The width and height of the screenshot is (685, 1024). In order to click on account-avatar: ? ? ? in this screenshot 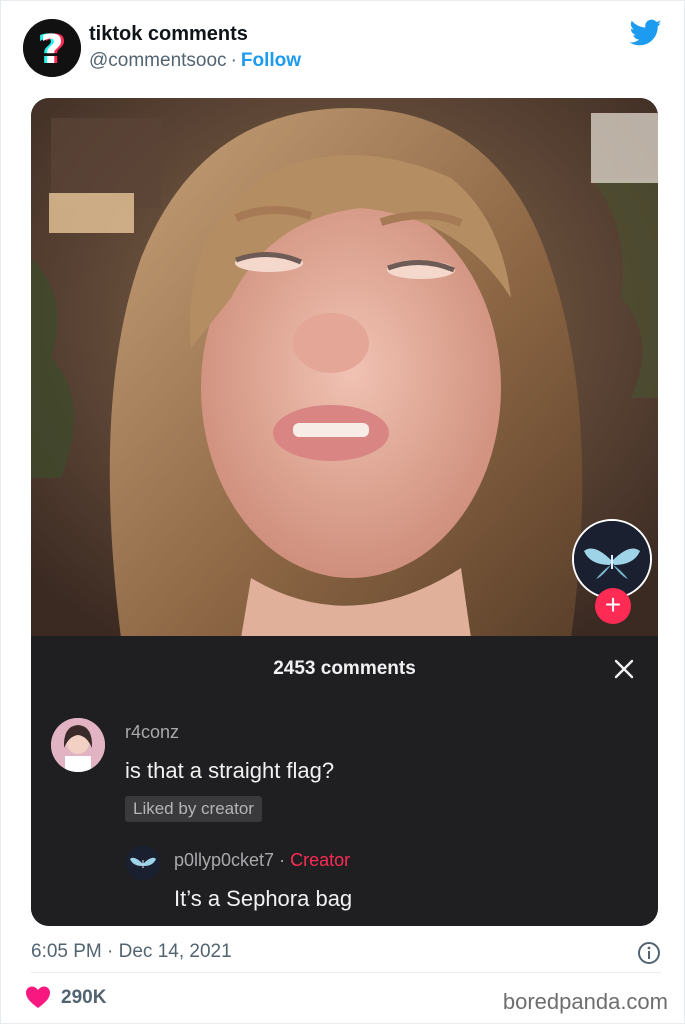, I will do `click(52, 48)`.